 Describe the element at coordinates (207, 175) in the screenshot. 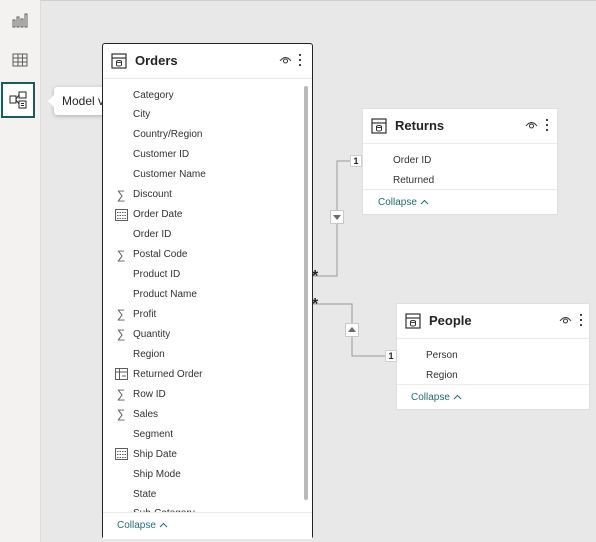

I see `field-row: Customer Name` at that location.